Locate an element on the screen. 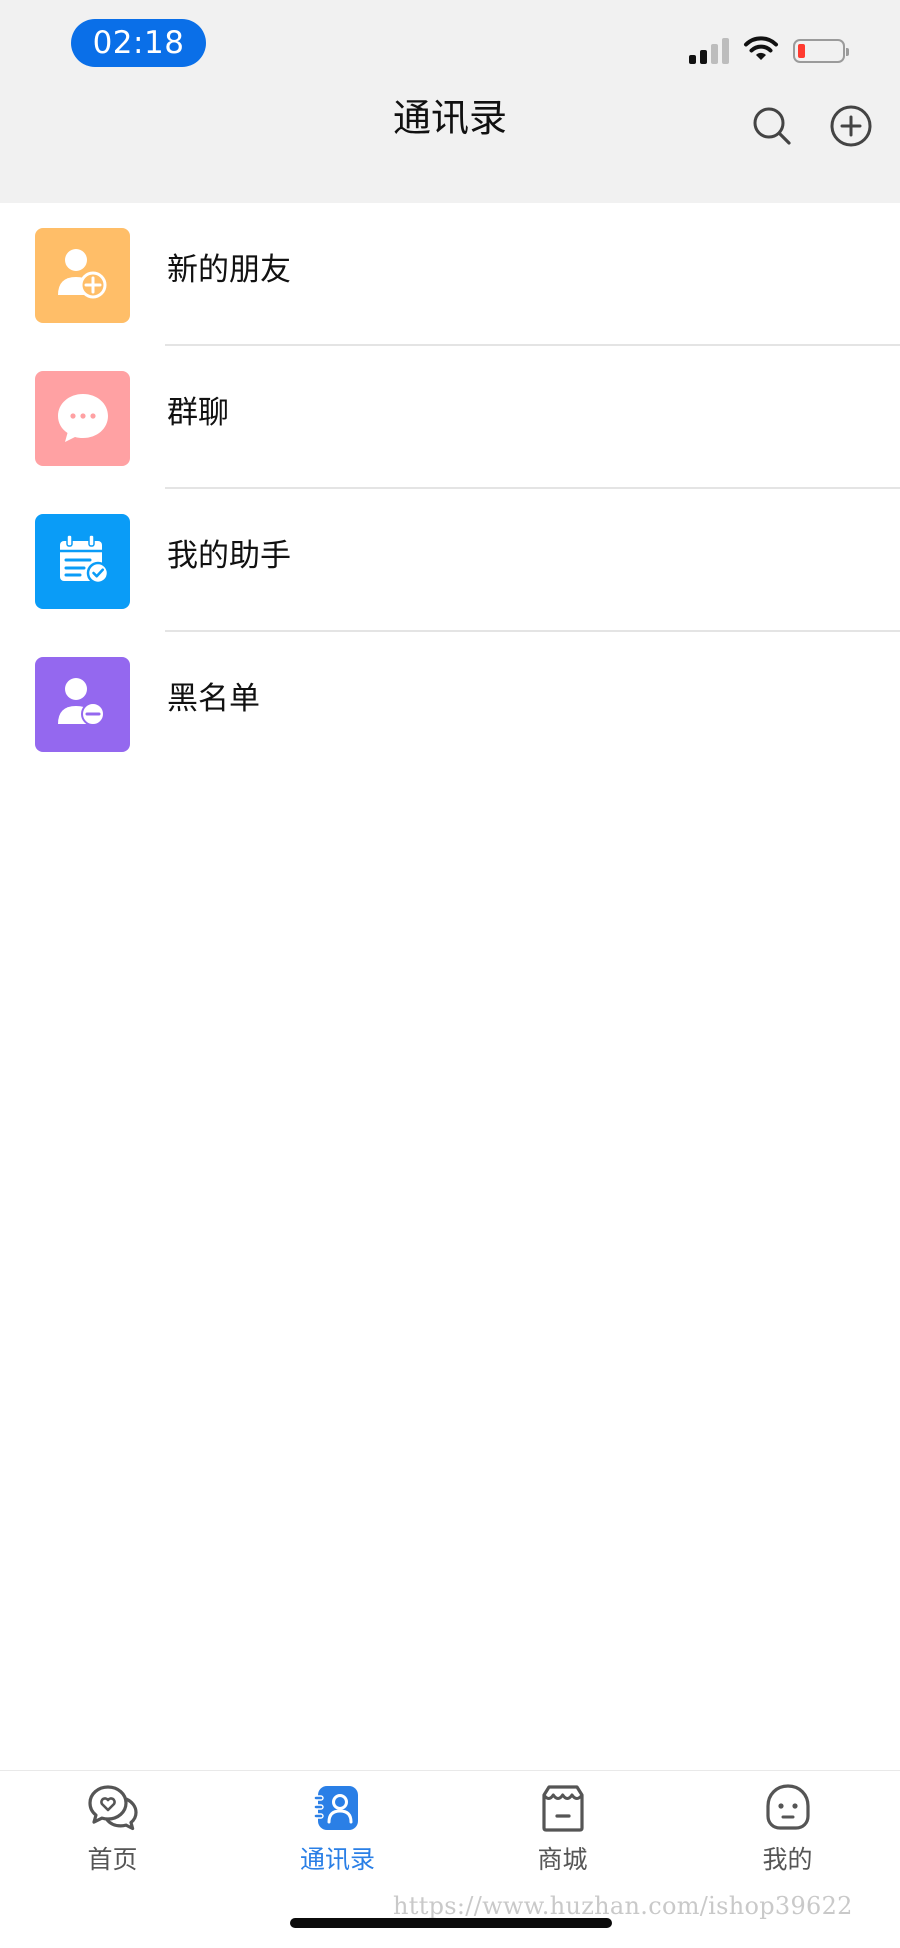 The width and height of the screenshot is (900, 1948). assistant-calendar-icon is located at coordinates (83, 562).